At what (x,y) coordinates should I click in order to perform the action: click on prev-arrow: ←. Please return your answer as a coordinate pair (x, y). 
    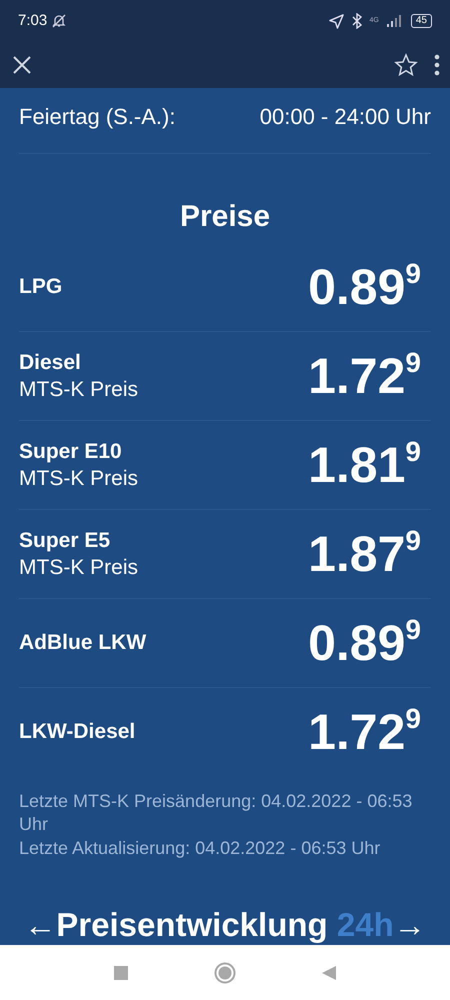
    Looking at the image, I should click on (40, 922).